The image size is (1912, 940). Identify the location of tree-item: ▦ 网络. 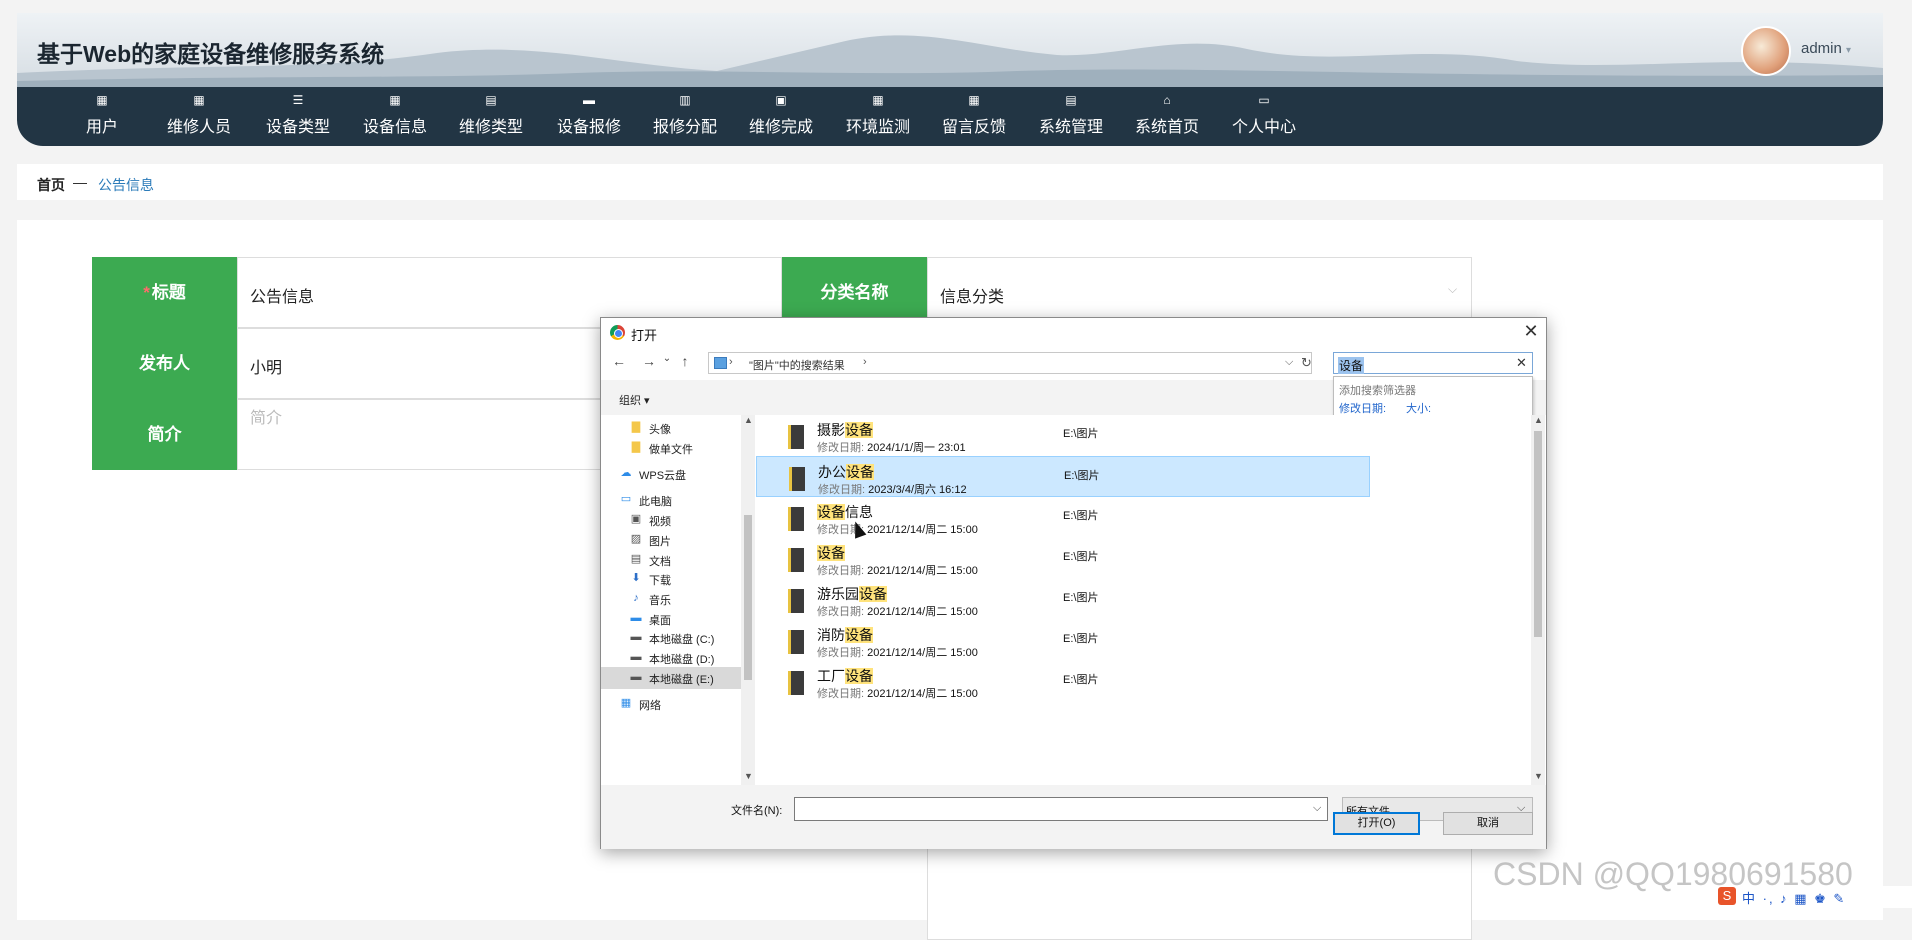
(671, 704).